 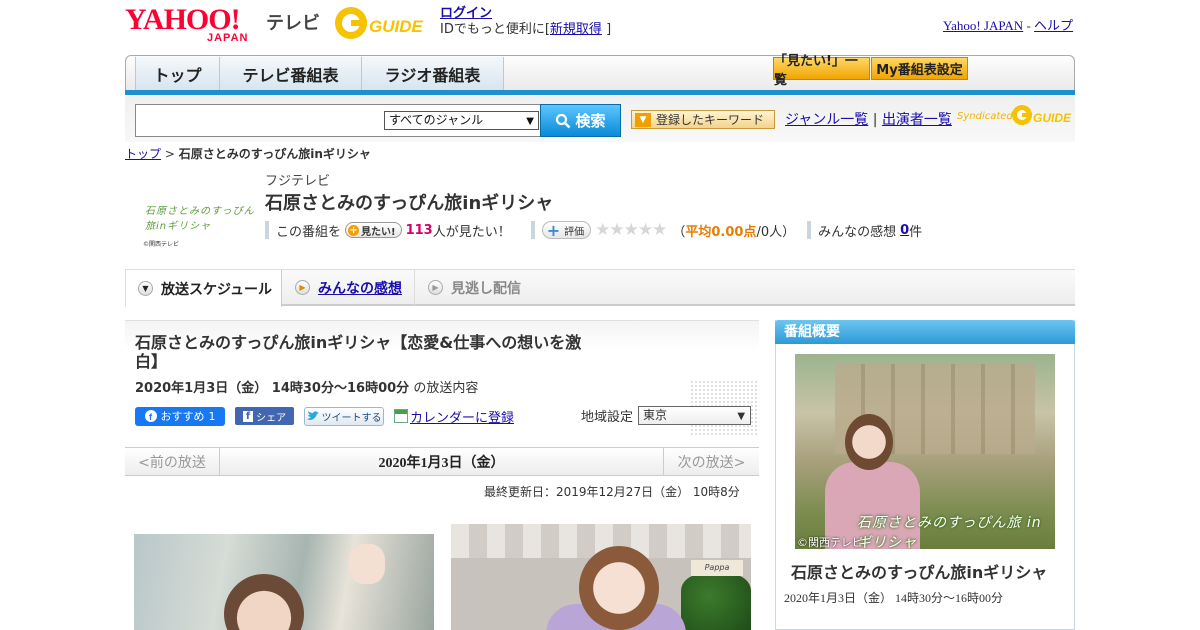 I want to click on nav-tab-top: トップ, so click(x=177, y=74).